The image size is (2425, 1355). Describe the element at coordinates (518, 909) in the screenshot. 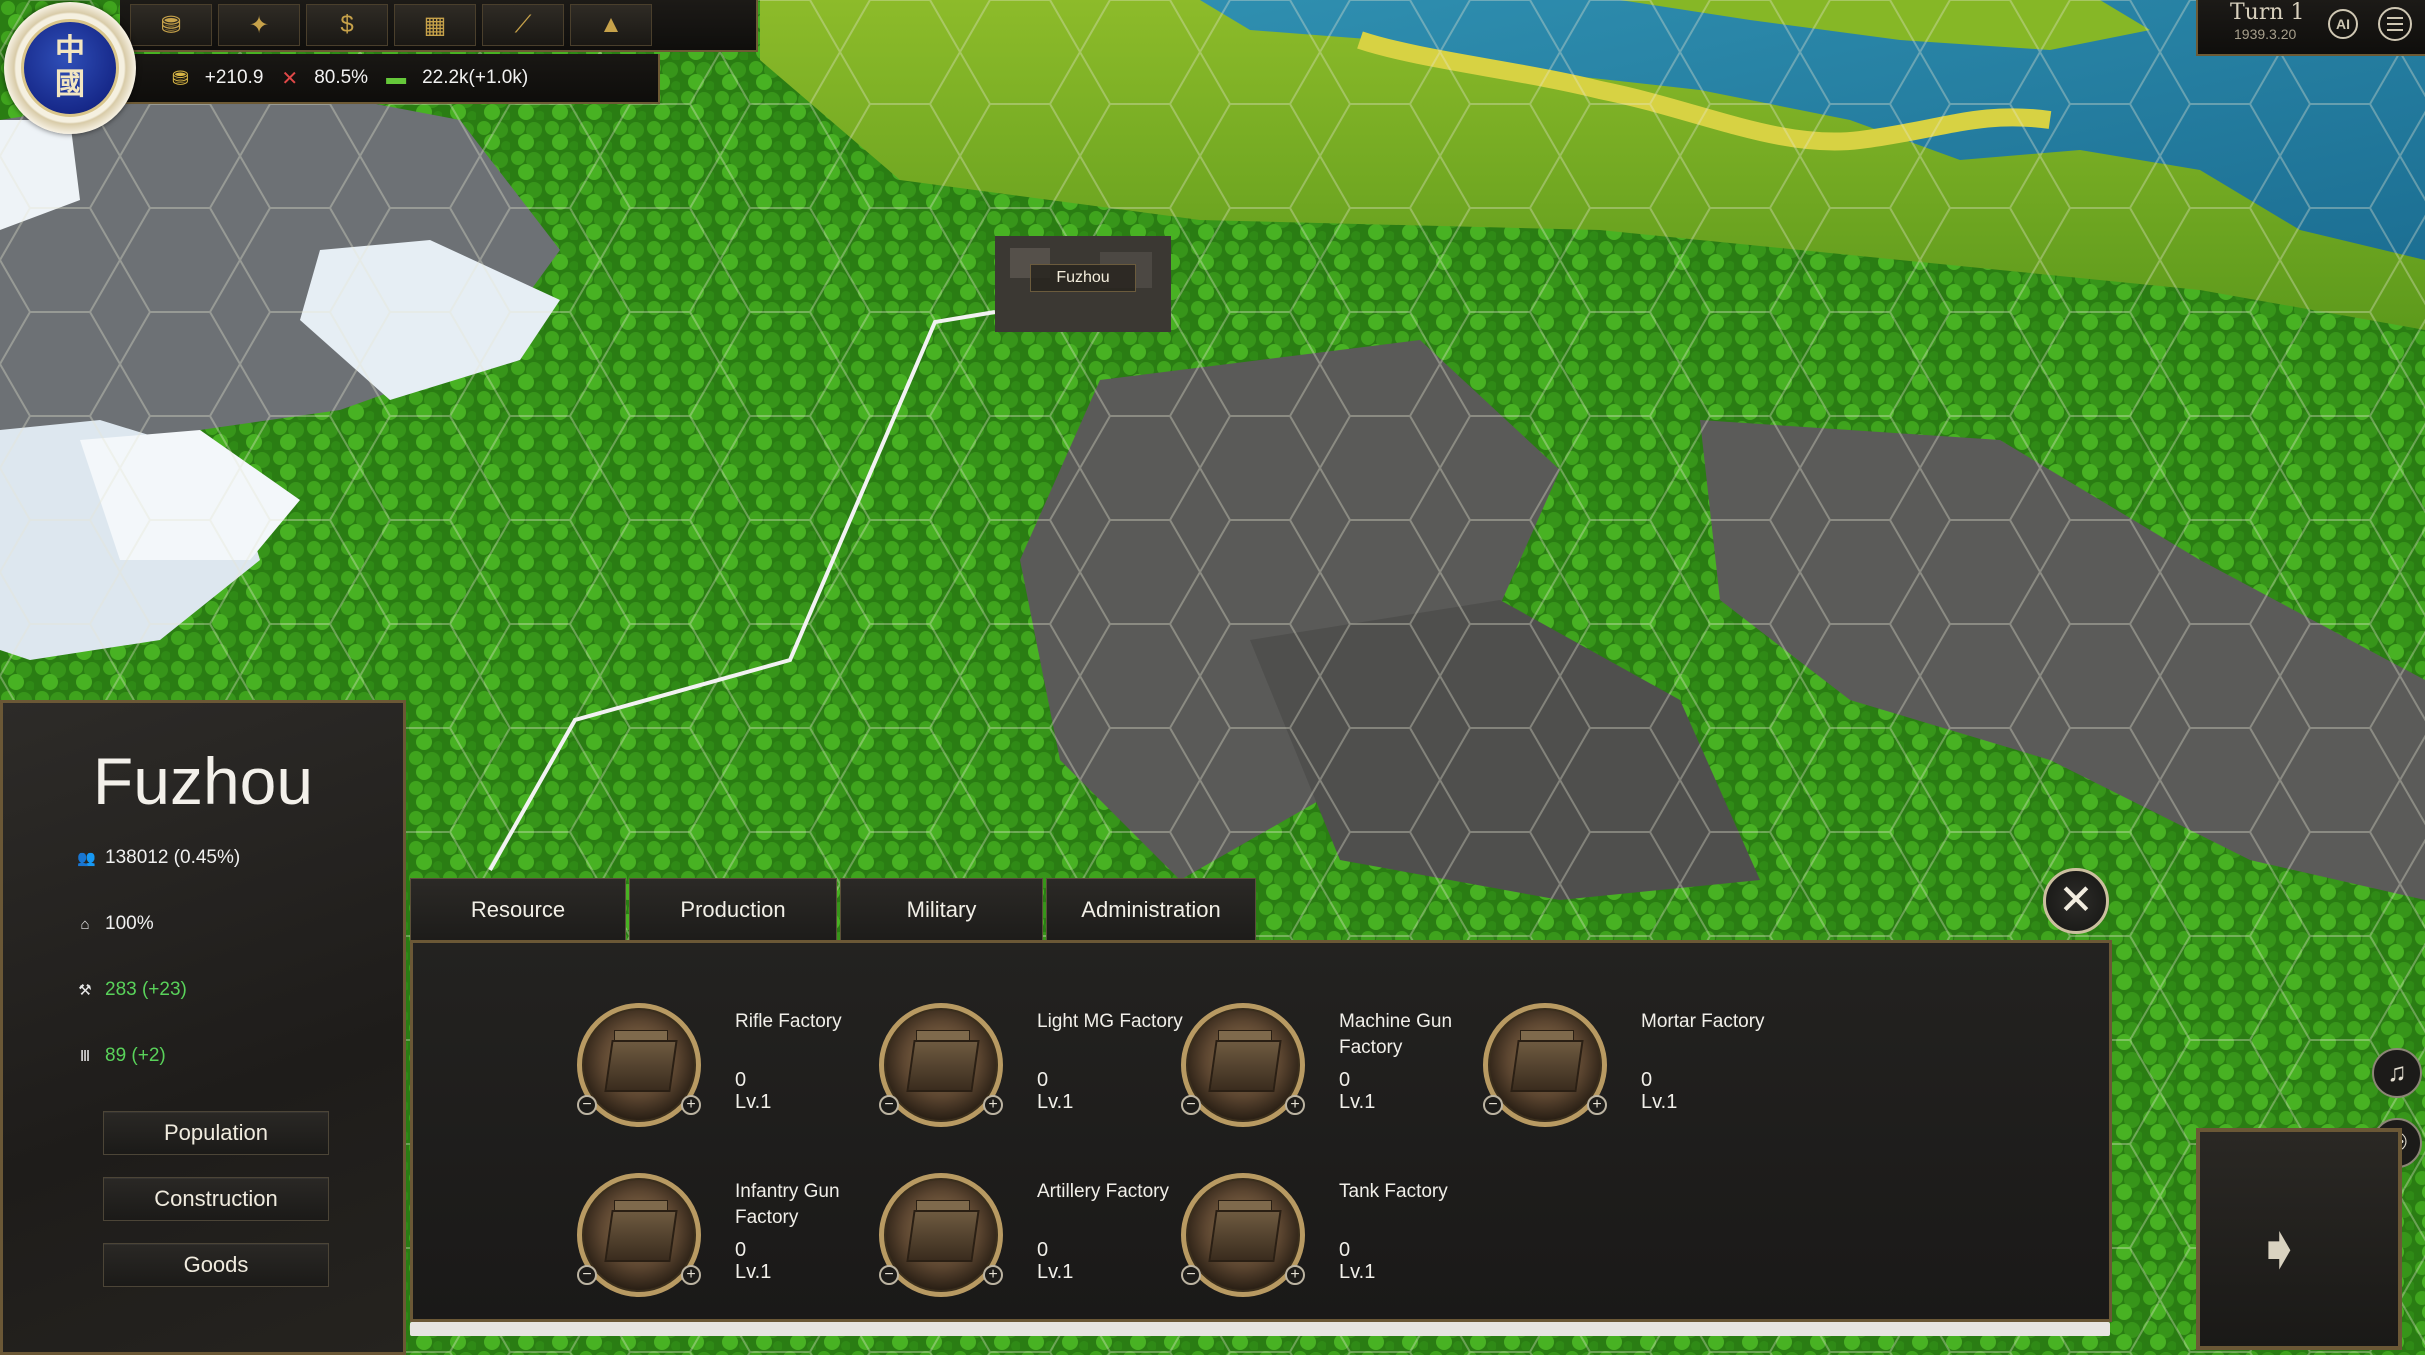

I see `tab-resource: Resource` at that location.